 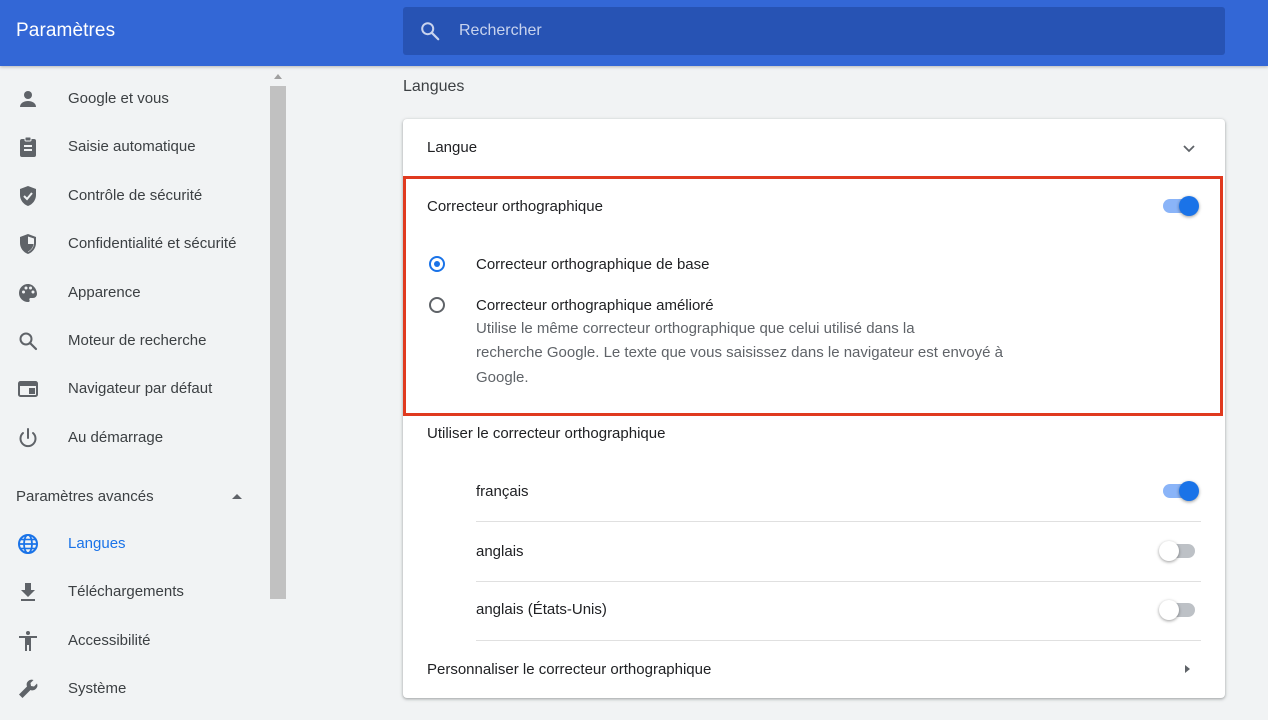 What do you see at coordinates (437, 305) in the screenshot?
I see `enhanced-spellcheck-radio` at bounding box center [437, 305].